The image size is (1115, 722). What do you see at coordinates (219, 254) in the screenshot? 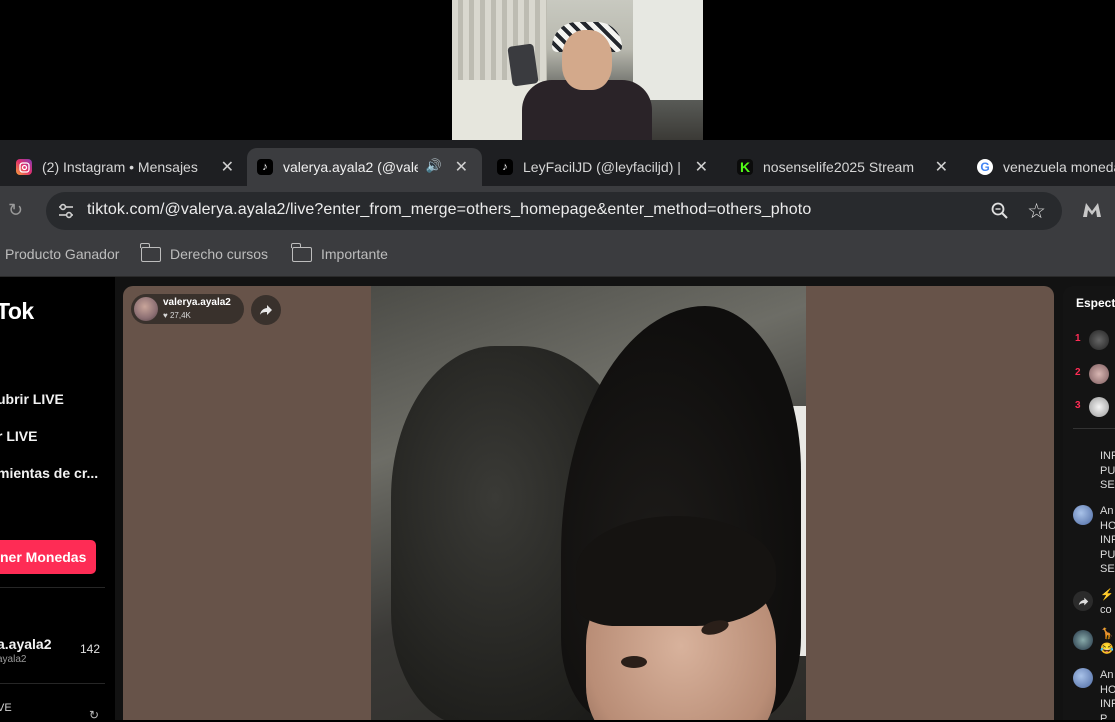
I see `bookmark-label: Derecho cursos` at bounding box center [219, 254].